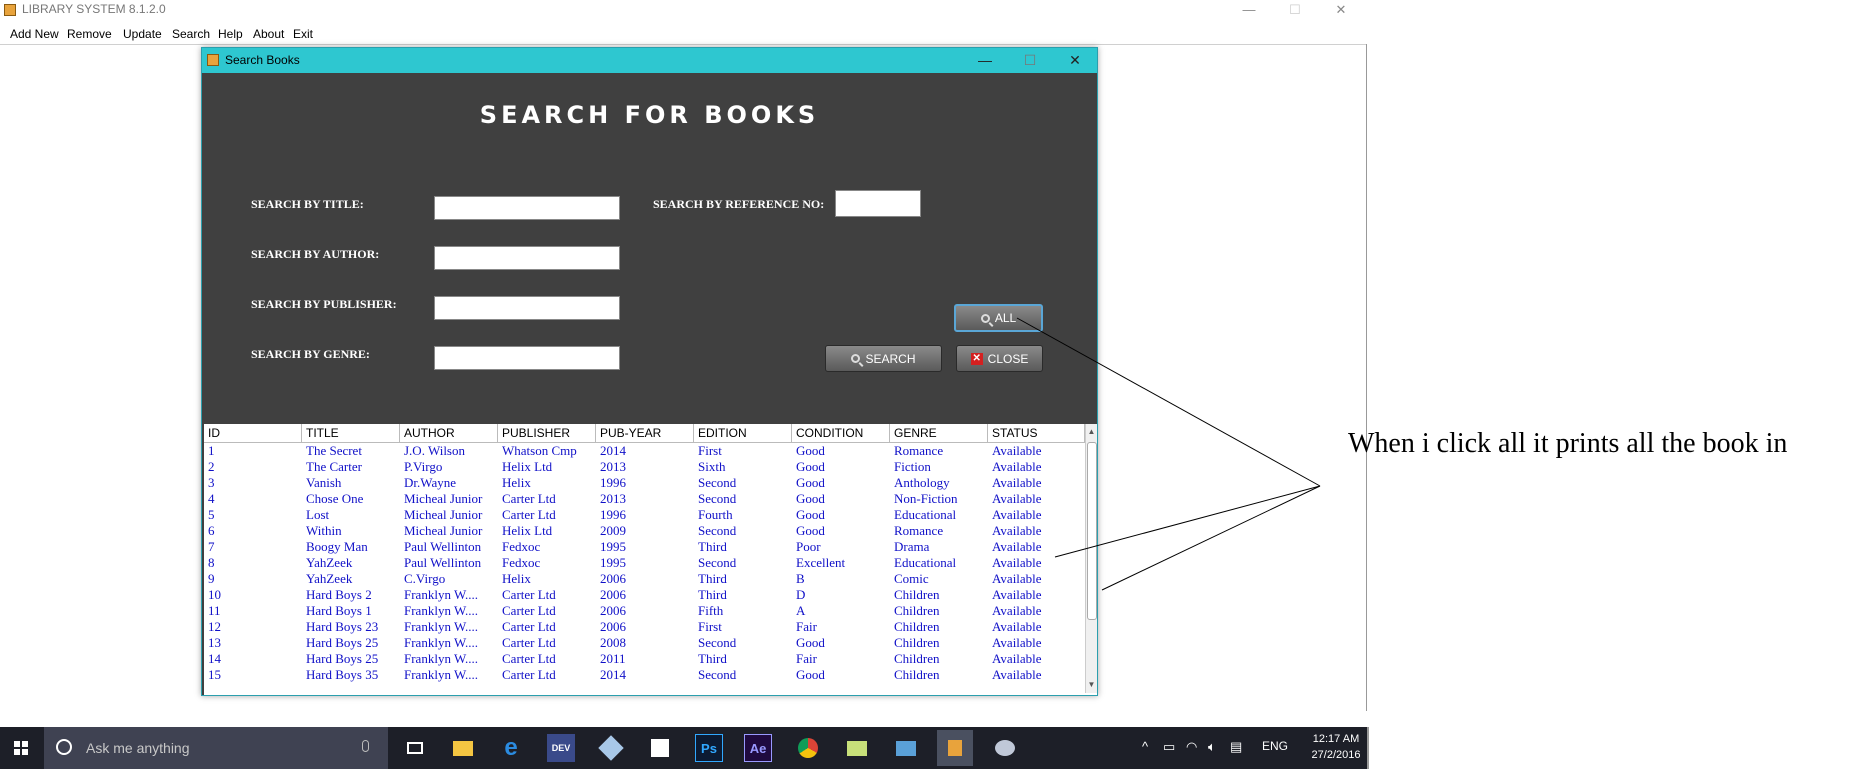 This screenshot has width=1875, height=779. What do you see at coordinates (365, 746) in the screenshot?
I see `microphone-icon` at bounding box center [365, 746].